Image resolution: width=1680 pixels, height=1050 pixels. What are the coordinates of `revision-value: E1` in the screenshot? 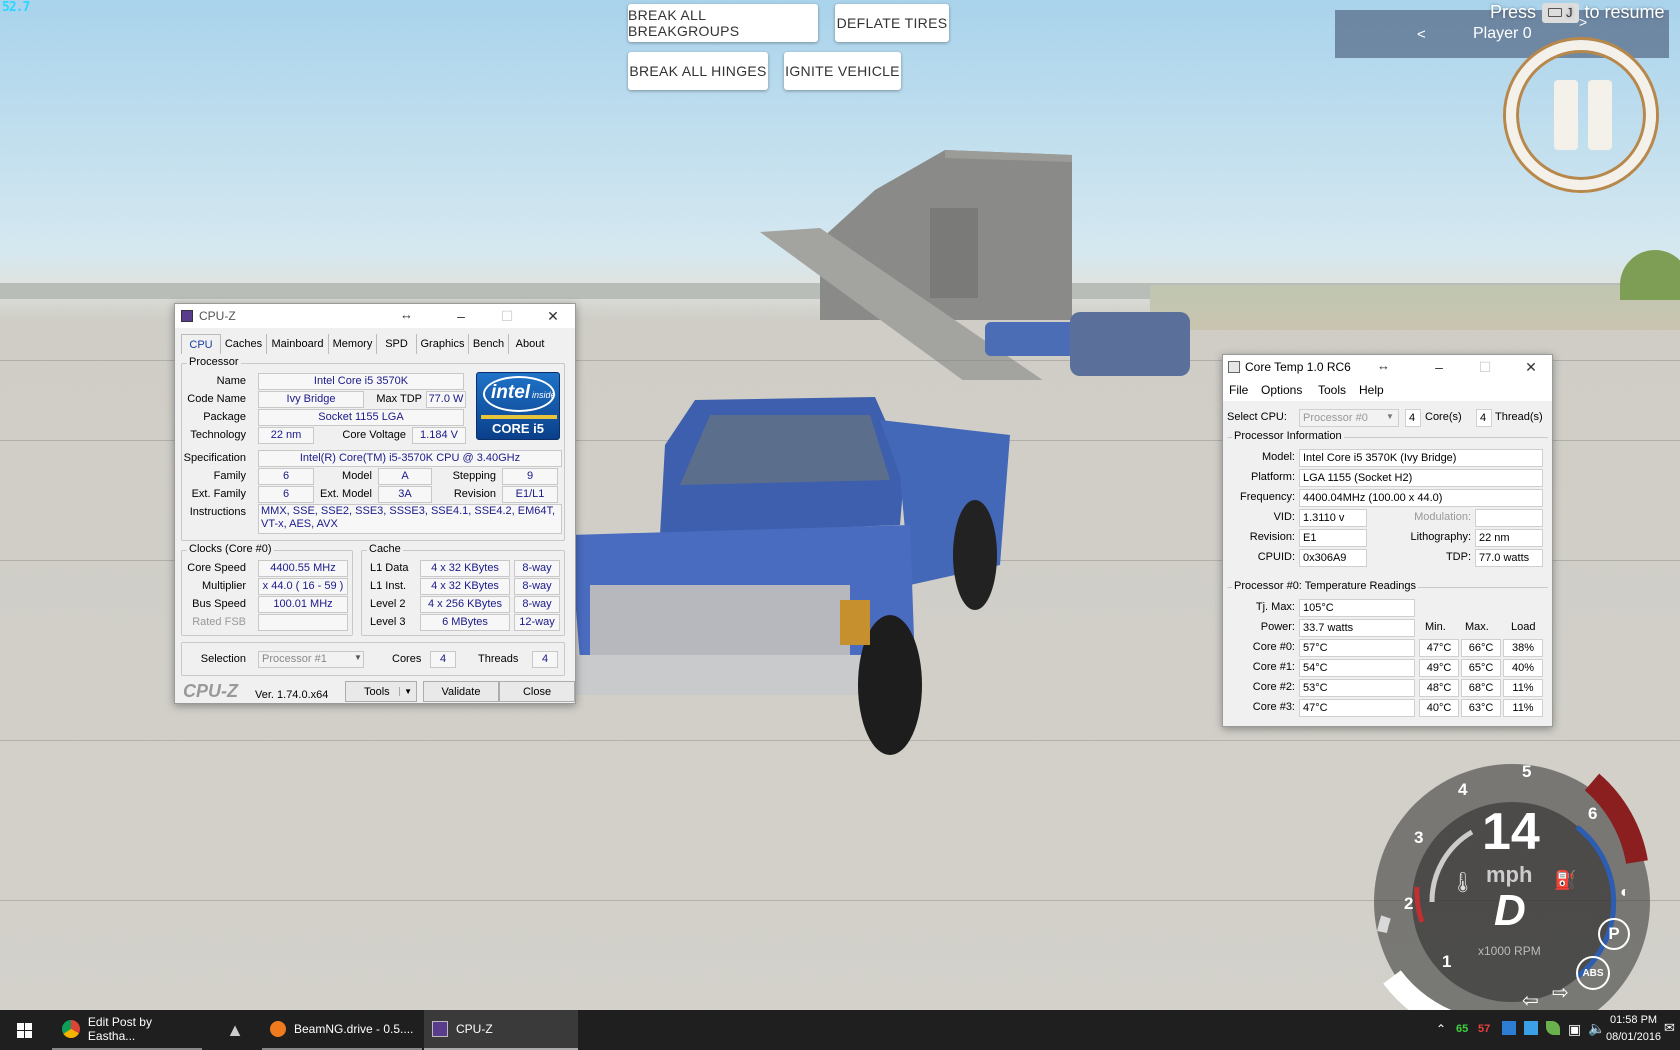 It's located at (1333, 538).